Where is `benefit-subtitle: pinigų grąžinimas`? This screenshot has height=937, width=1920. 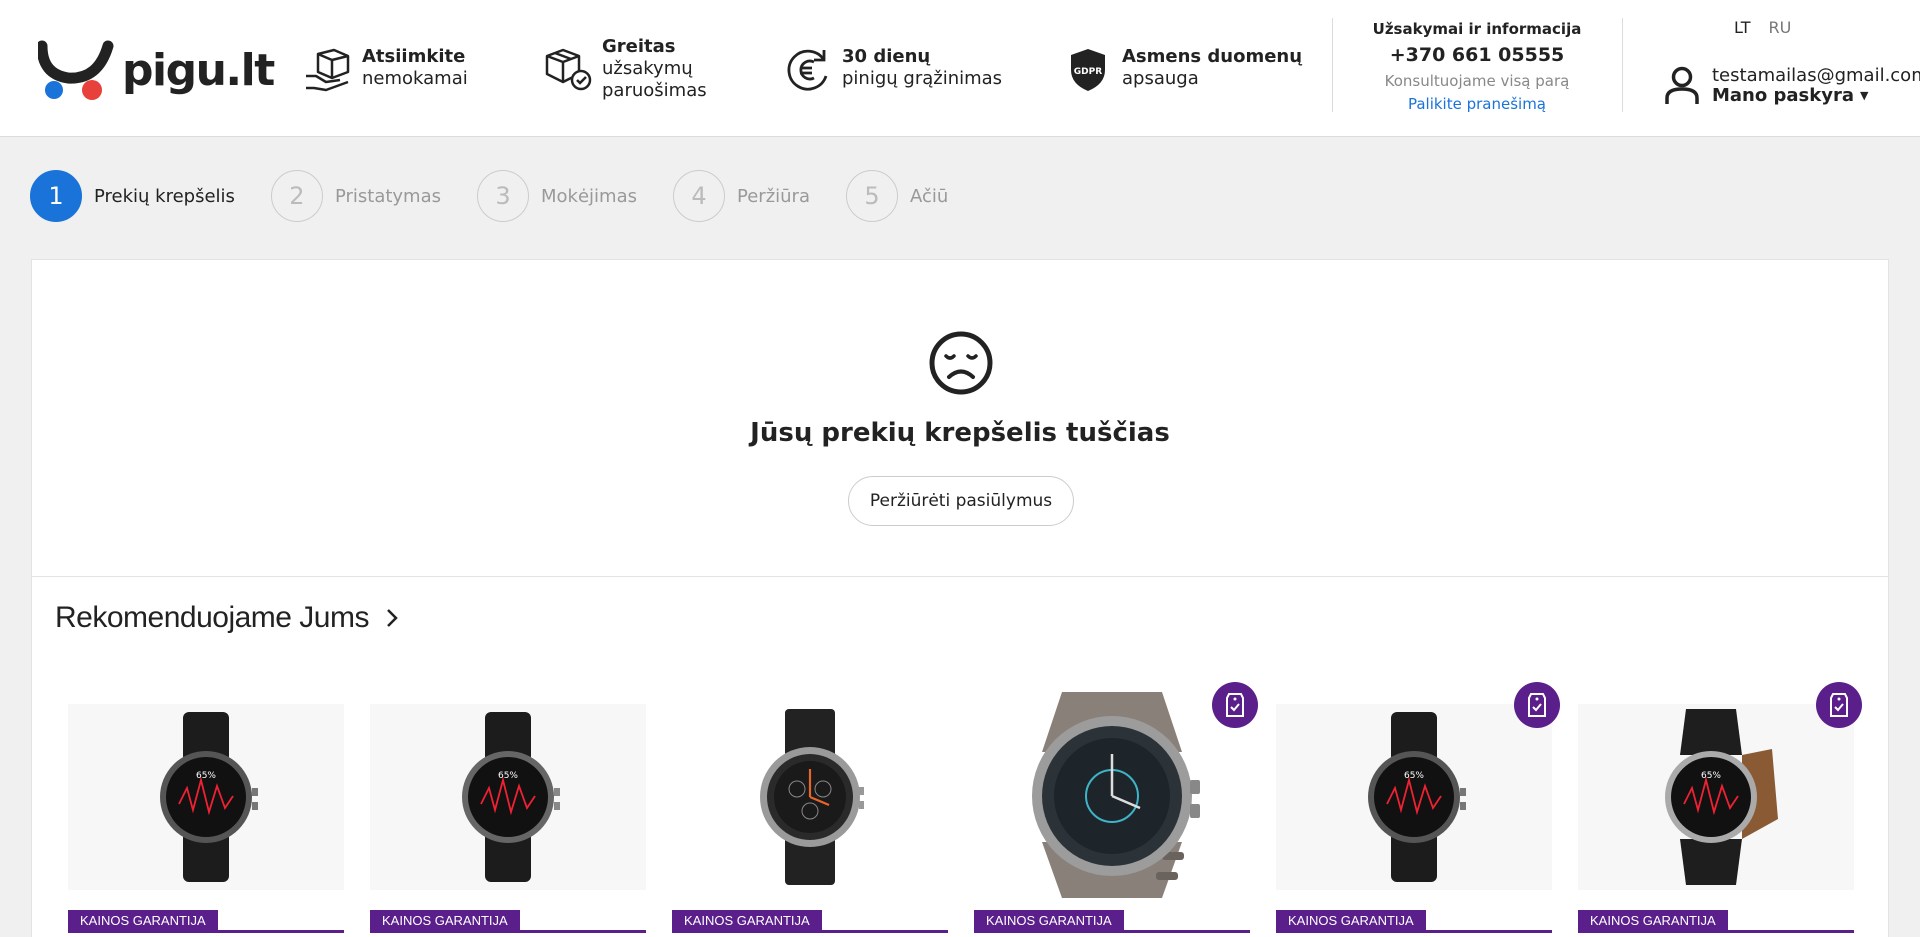 benefit-subtitle: pinigų grąžinimas is located at coordinates (922, 78).